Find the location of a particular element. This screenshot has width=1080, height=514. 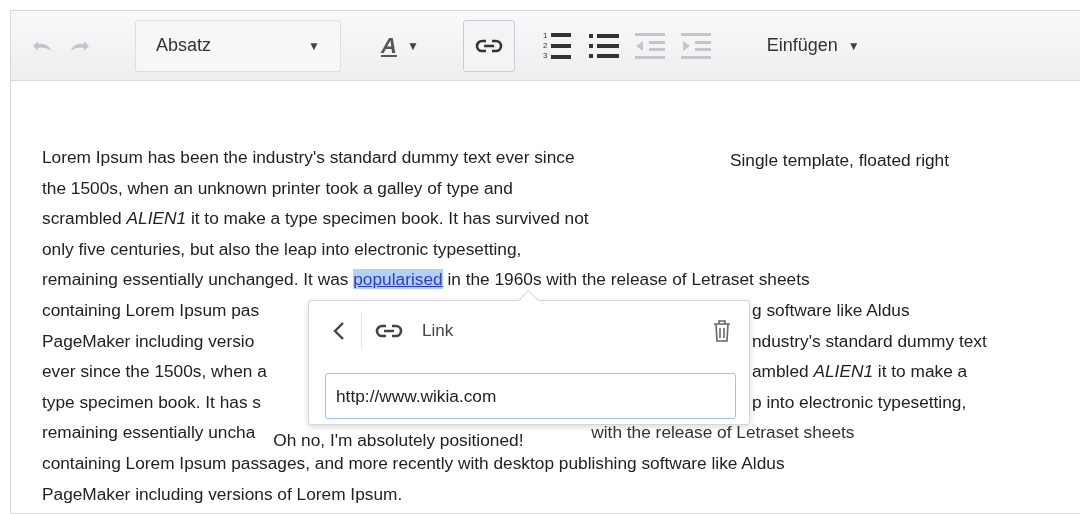

redo-arrow-icon is located at coordinates (80, 45).